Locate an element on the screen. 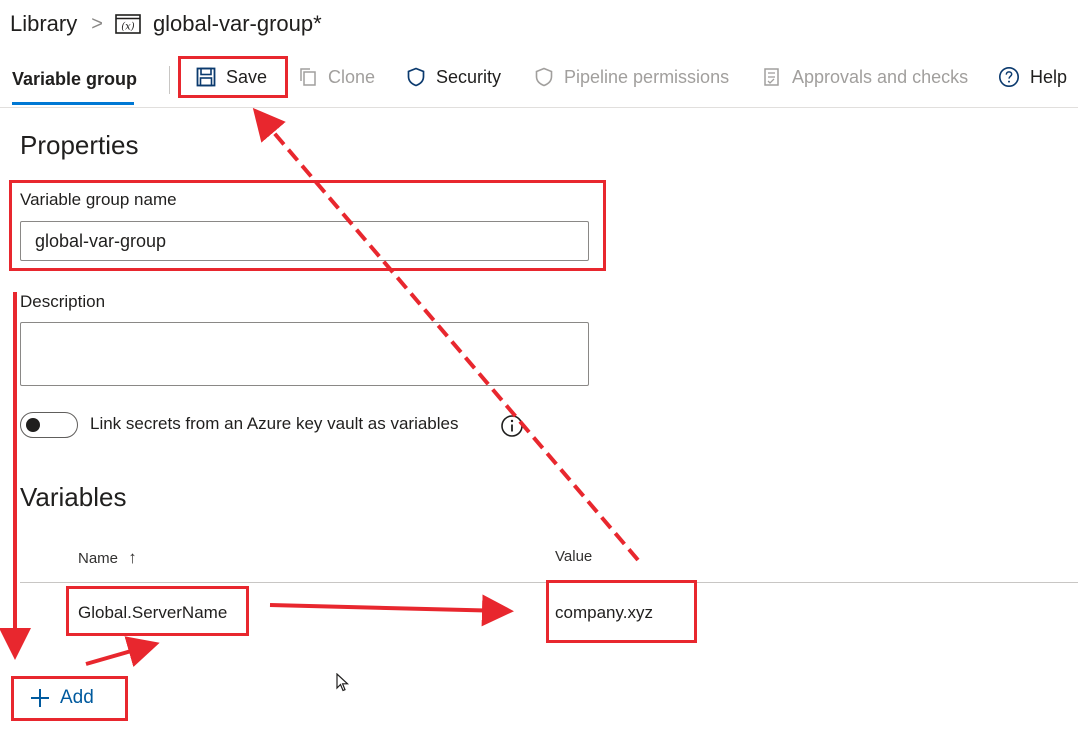 Image resolution: width=1078 pixels, height=730 pixels. mouse-cursor-icon is located at coordinates (343, 682).